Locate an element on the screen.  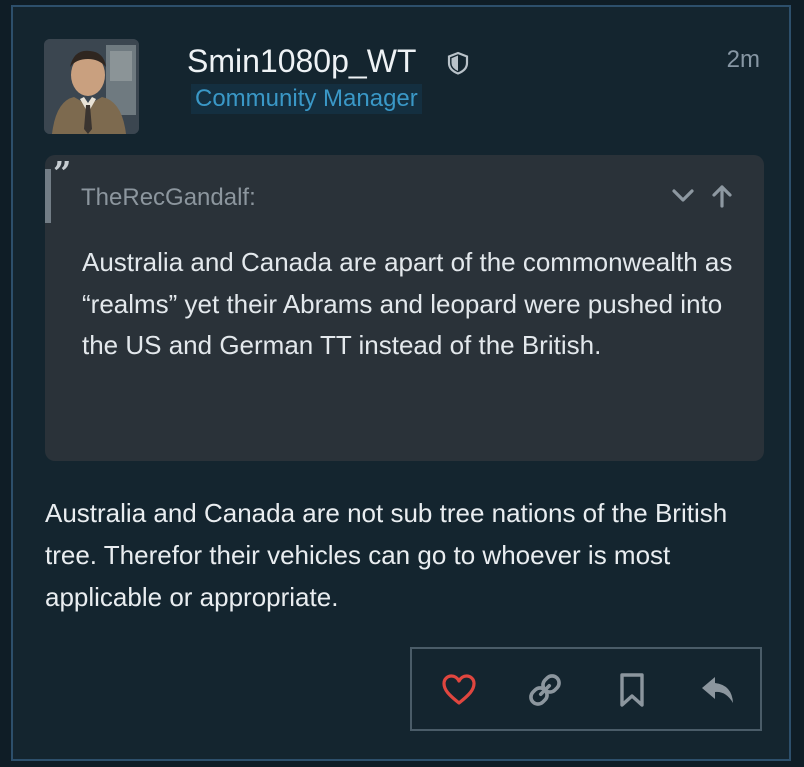
quote-icon: ” is located at coordinates (62, 173).